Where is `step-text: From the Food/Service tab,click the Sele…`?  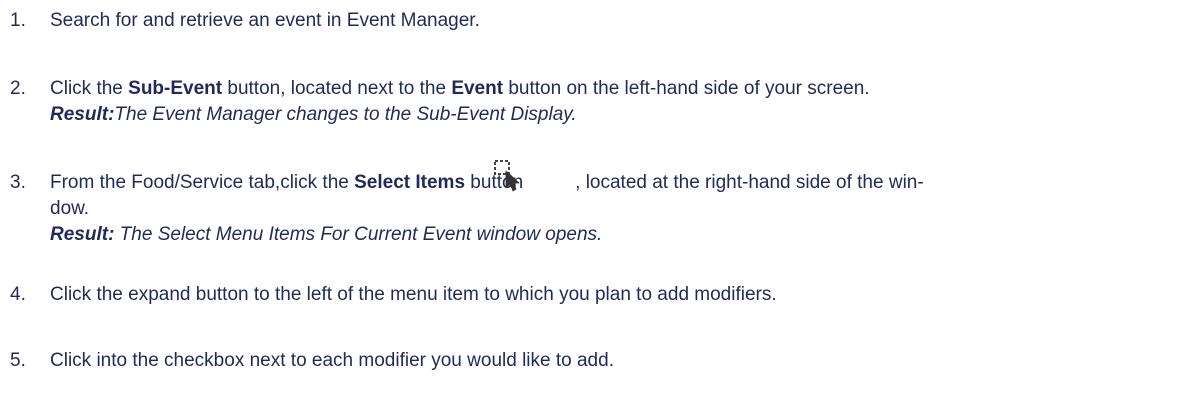 step-text: From the Food/Service tab,click the Sele… is located at coordinates (487, 182).